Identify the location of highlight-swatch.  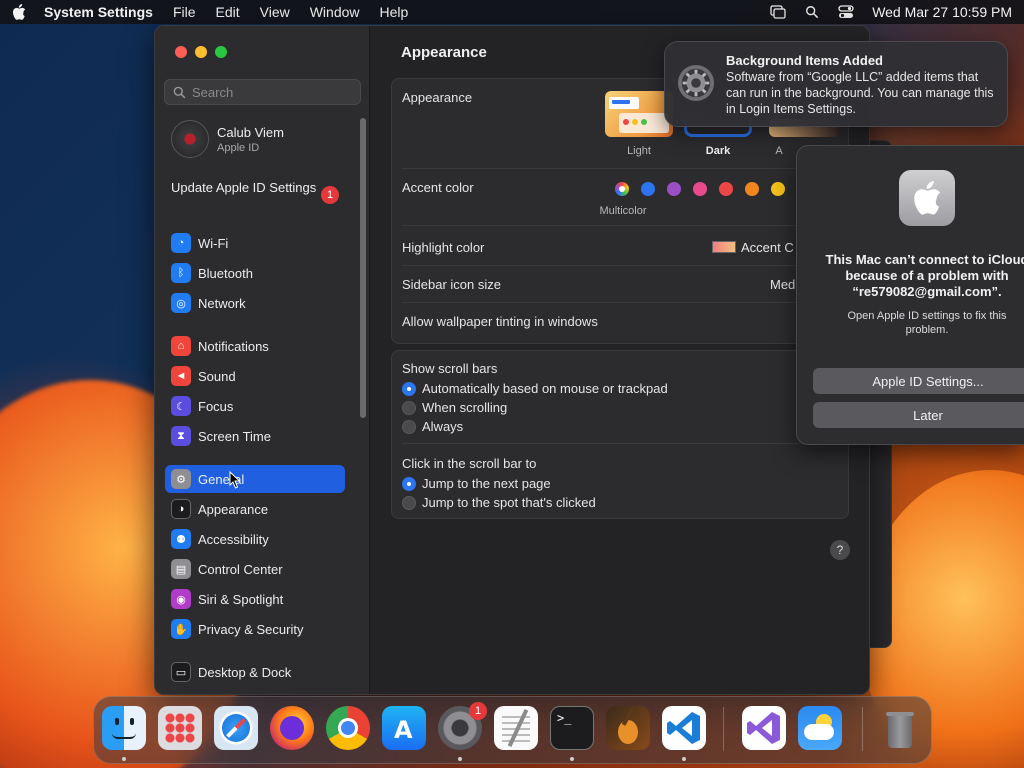
(724, 247).